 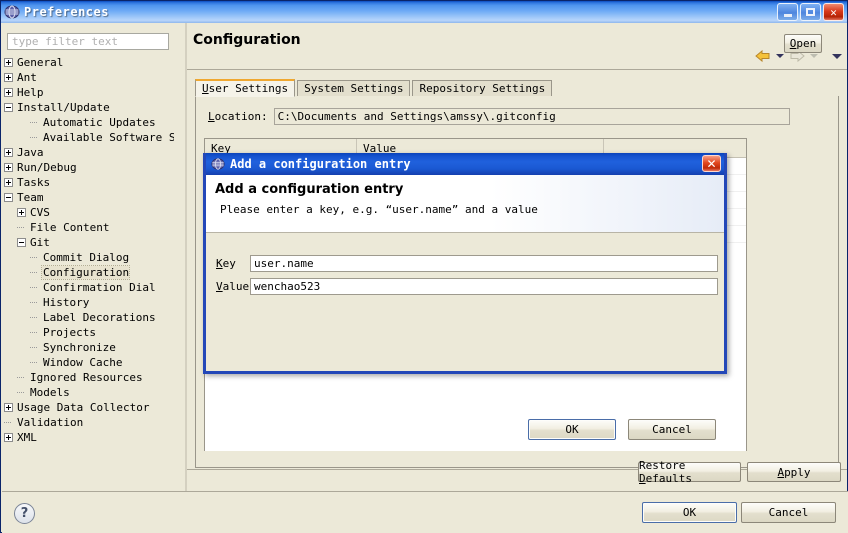 What do you see at coordinates (803, 43) in the screenshot?
I see `open-button: Open` at bounding box center [803, 43].